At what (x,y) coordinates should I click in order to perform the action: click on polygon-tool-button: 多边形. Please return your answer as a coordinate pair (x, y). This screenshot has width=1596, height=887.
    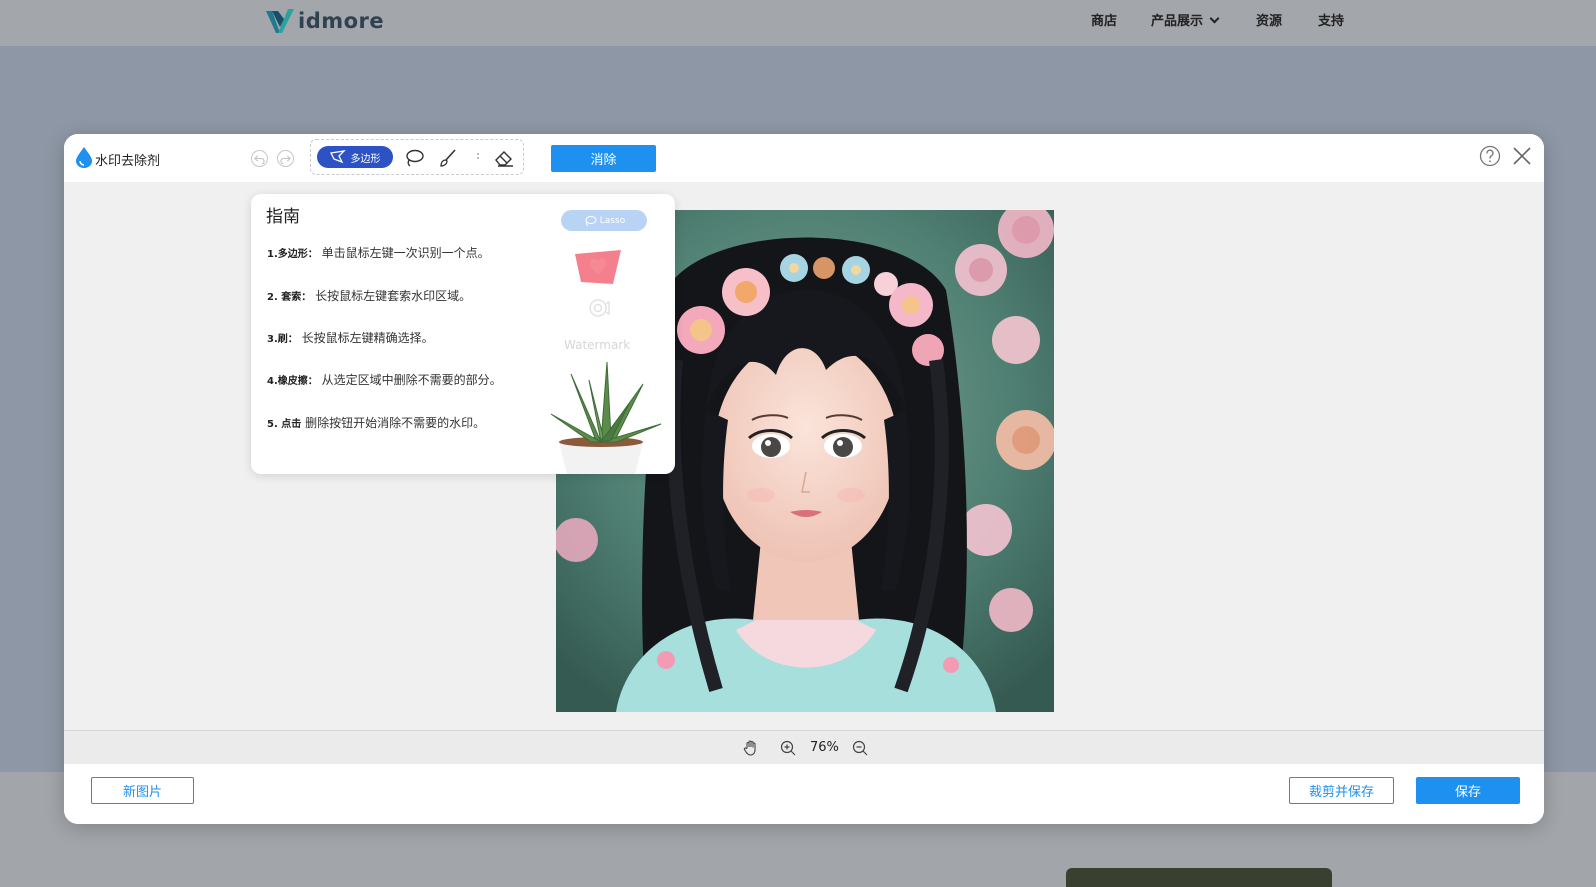
    Looking at the image, I should click on (355, 157).